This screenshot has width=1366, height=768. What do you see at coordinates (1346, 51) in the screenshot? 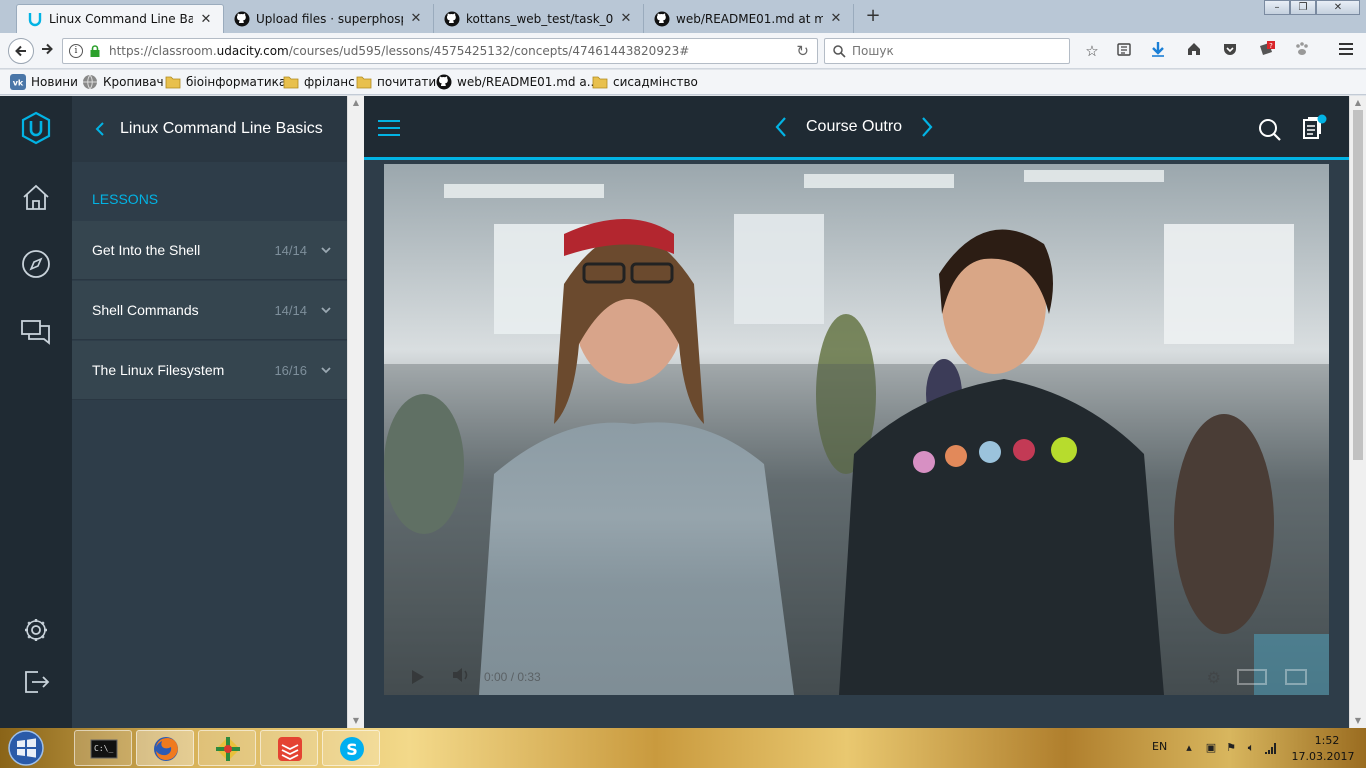
I see `menu-icon` at bounding box center [1346, 51].